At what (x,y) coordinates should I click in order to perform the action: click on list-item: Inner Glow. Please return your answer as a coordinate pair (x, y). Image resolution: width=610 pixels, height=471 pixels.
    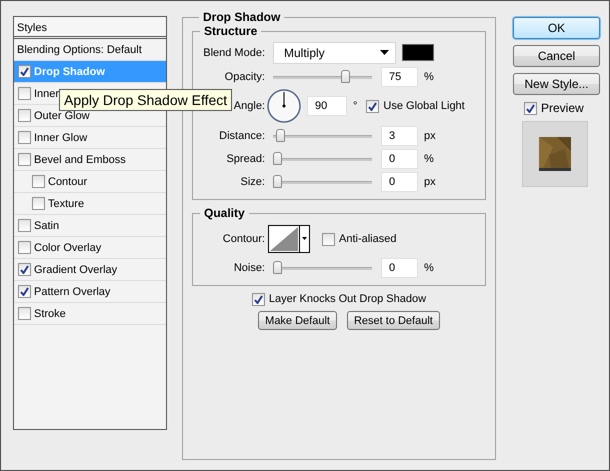
    Looking at the image, I should click on (61, 138).